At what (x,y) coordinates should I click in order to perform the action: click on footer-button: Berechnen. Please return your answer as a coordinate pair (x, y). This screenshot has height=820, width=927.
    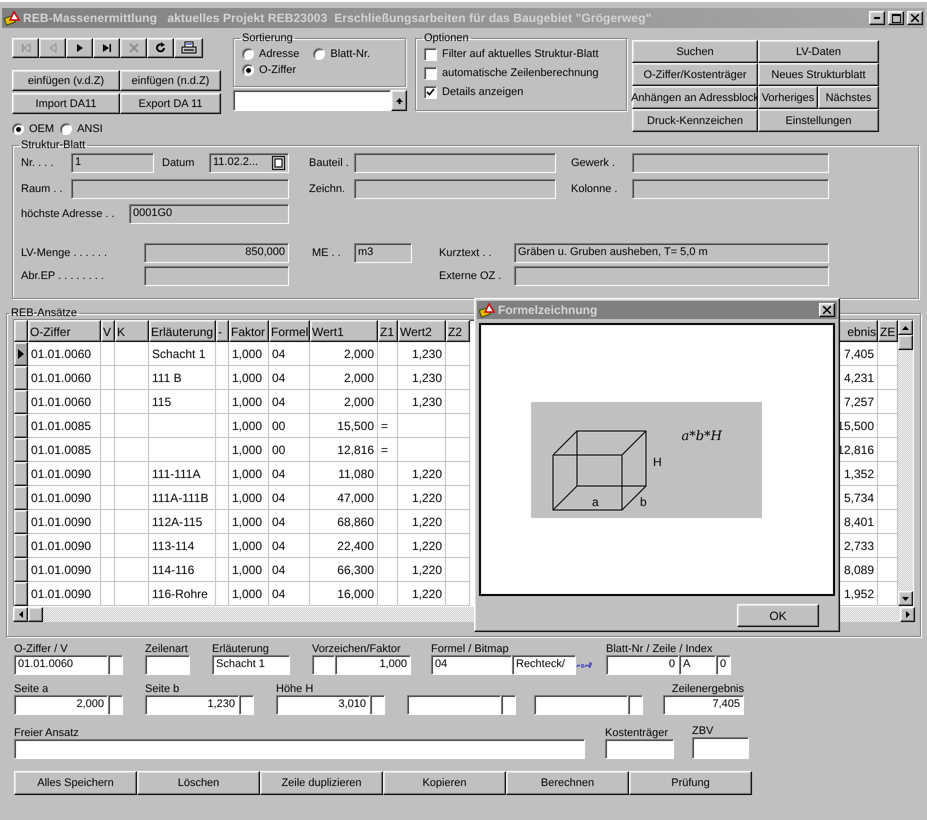
    Looking at the image, I should click on (567, 783).